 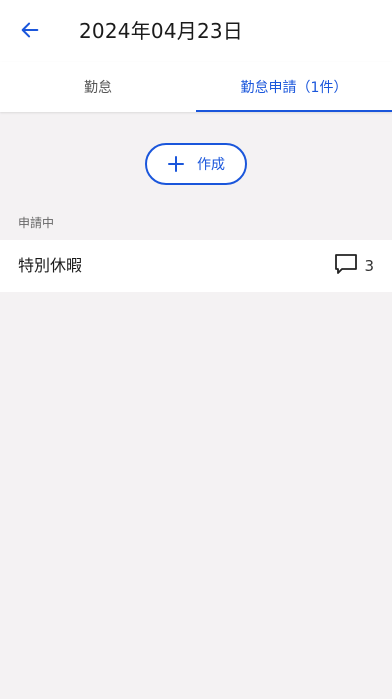 What do you see at coordinates (176, 164) in the screenshot?
I see `plus-icon` at bounding box center [176, 164].